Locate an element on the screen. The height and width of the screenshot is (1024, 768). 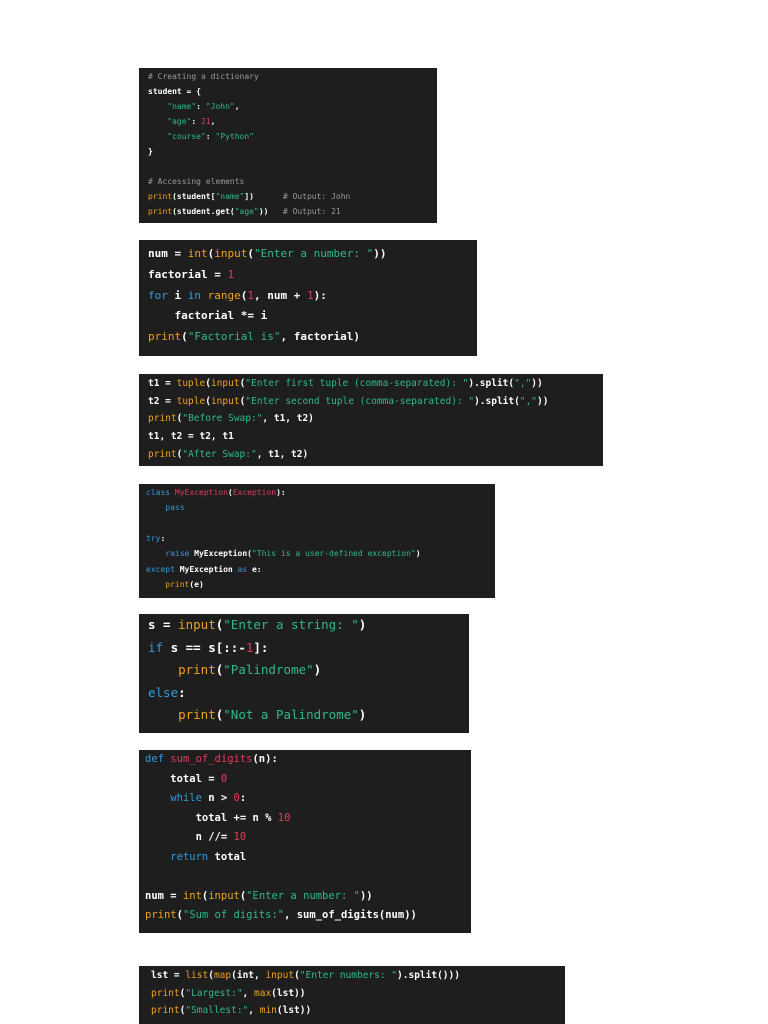
code-line: print("Largest:", max(lst)) is located at coordinates (228, 993).